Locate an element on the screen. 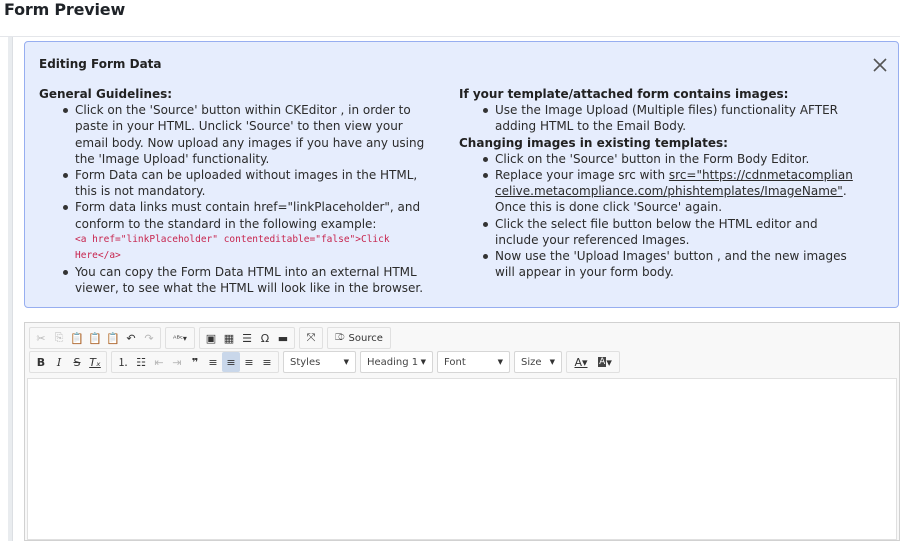 The image size is (900, 541). indent-icon: ⇥ is located at coordinates (177, 362).